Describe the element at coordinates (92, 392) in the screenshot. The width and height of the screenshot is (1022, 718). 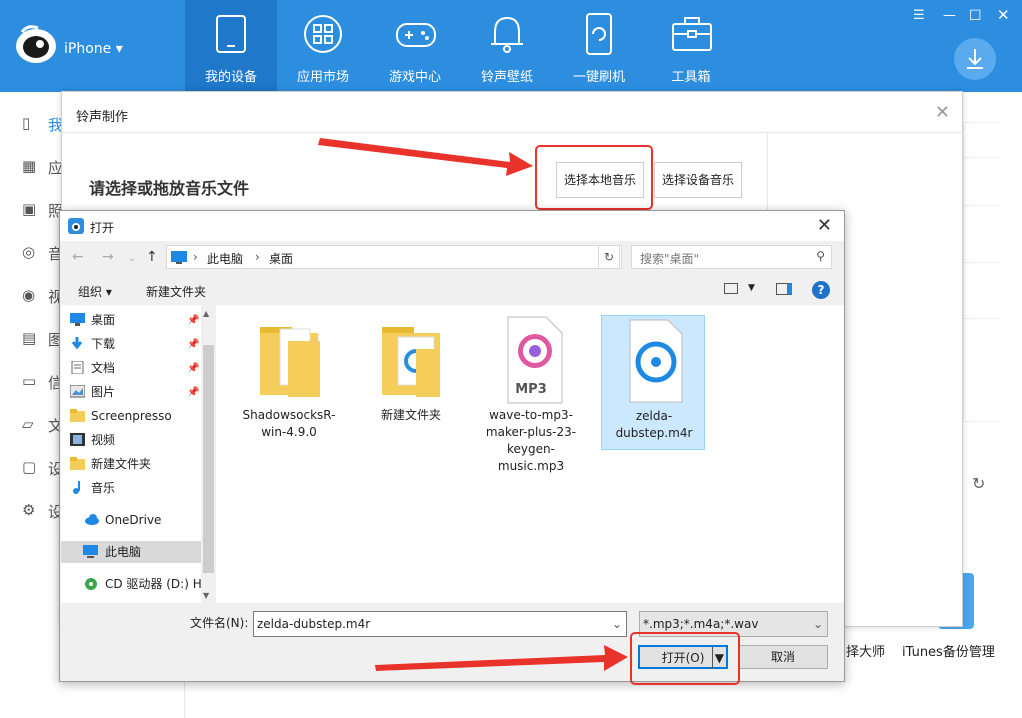
I see `tree-item-pictures: 图片` at that location.